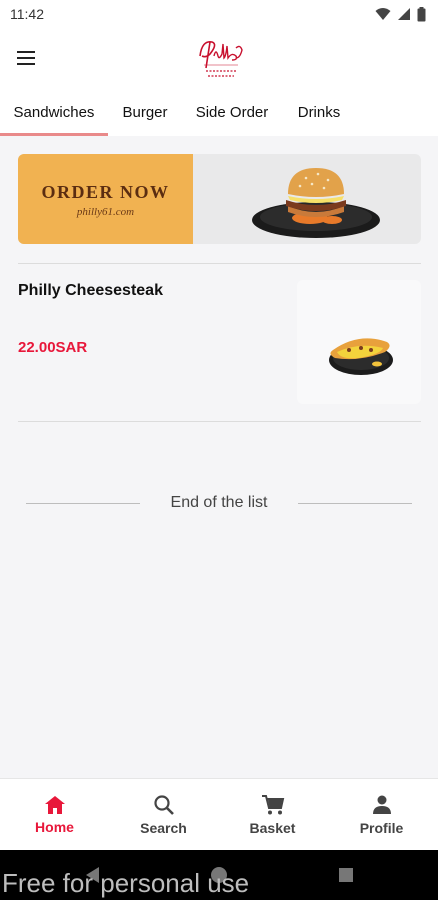  What do you see at coordinates (219, 421) in the screenshot?
I see `divider` at bounding box center [219, 421].